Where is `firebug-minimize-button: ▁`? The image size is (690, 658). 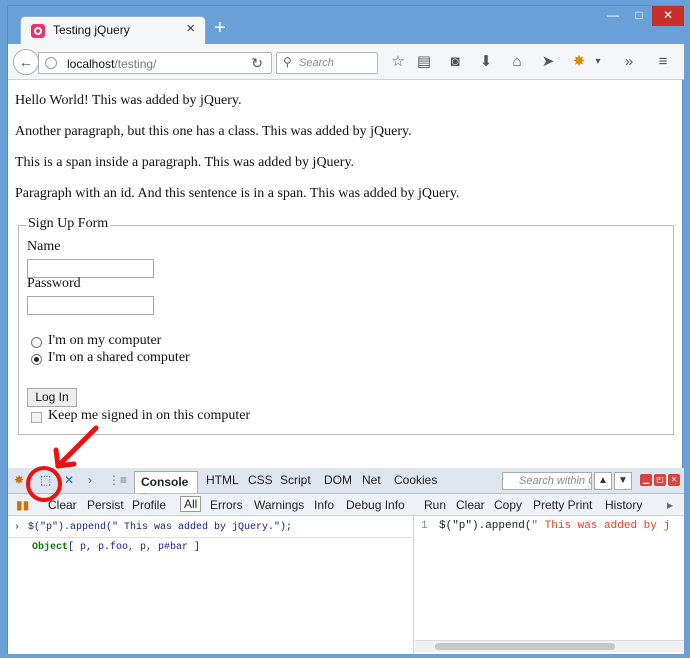 firebug-minimize-button: ▁ is located at coordinates (646, 480).